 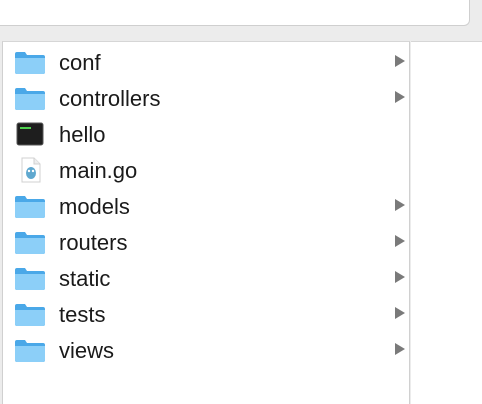 What do you see at coordinates (87, 350) in the screenshot?
I see `list-item-label: views` at bounding box center [87, 350].